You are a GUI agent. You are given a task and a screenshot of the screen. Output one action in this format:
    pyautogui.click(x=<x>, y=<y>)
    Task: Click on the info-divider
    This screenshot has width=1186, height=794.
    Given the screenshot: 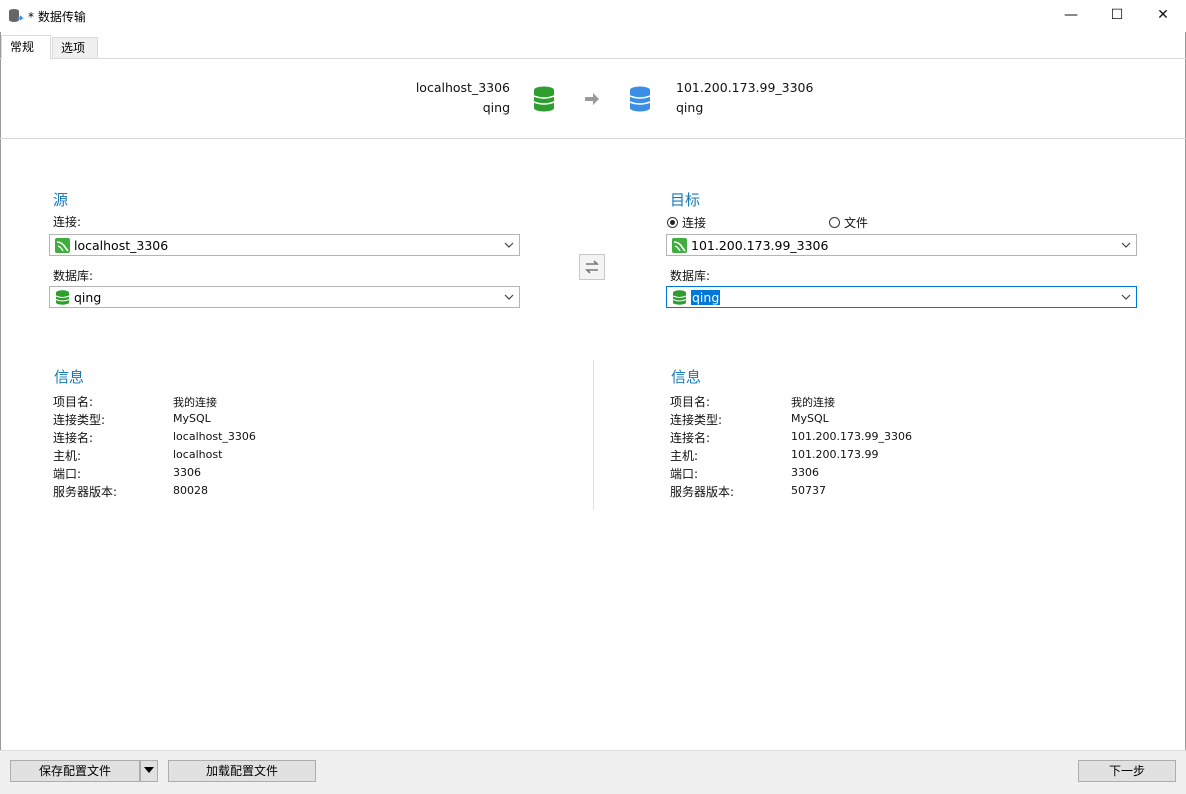 What is the action you would take?
    pyautogui.click(x=593, y=435)
    